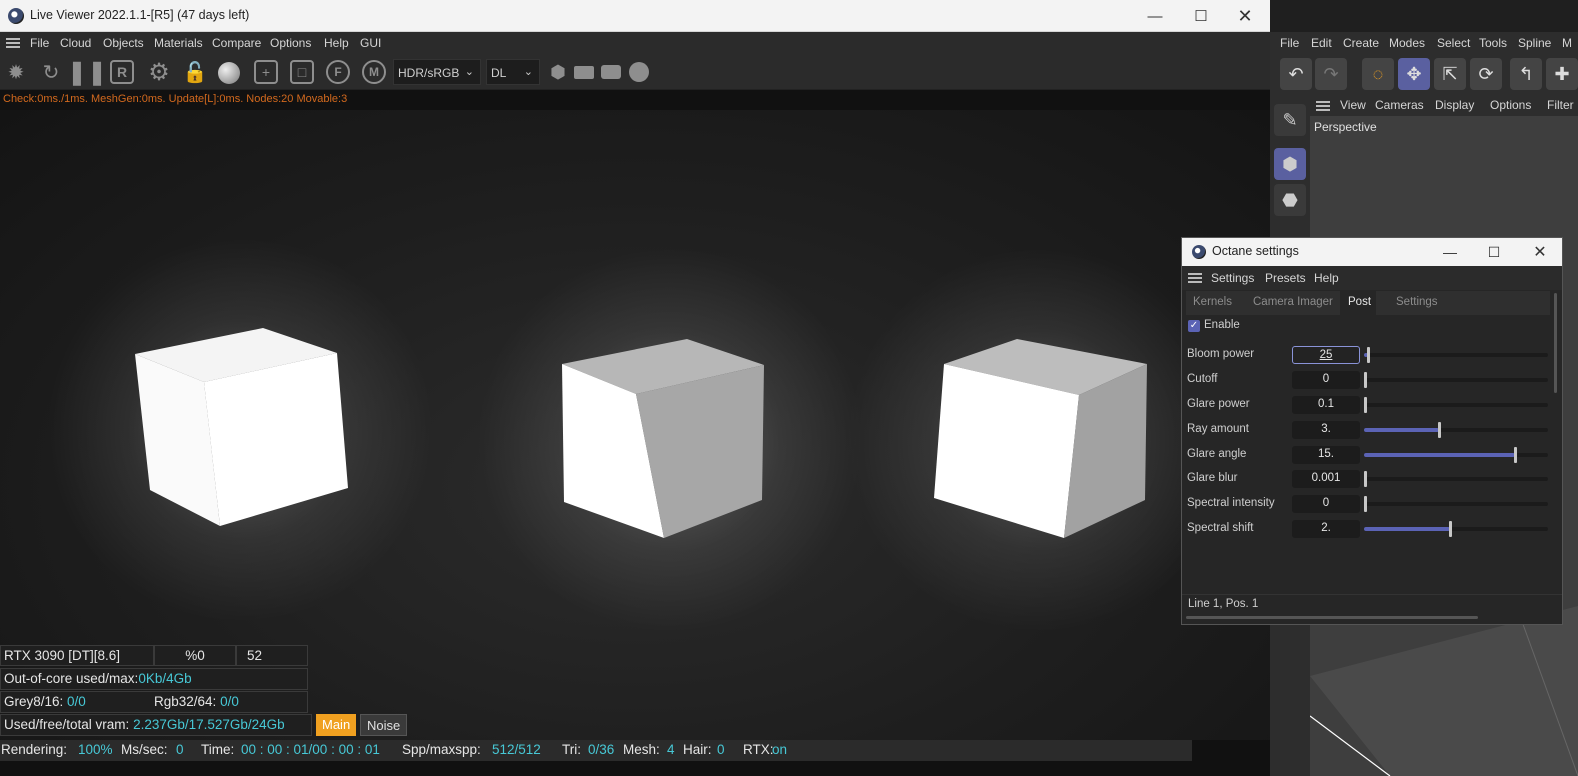 The width and height of the screenshot is (1578, 776). Describe the element at coordinates (558, 72) in the screenshot. I see `hexagon-icon: ⬢` at that location.